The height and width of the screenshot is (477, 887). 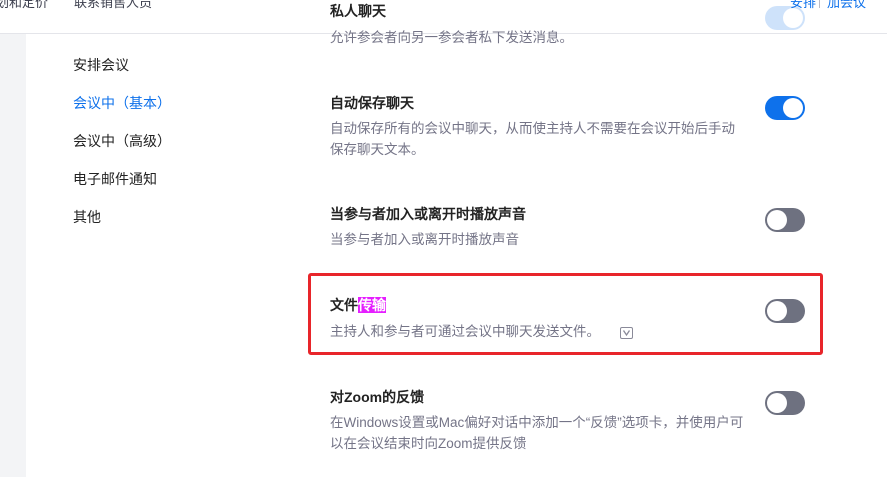 What do you see at coordinates (372, 103) in the screenshot?
I see `setting-title: 自动保存聊天` at bounding box center [372, 103].